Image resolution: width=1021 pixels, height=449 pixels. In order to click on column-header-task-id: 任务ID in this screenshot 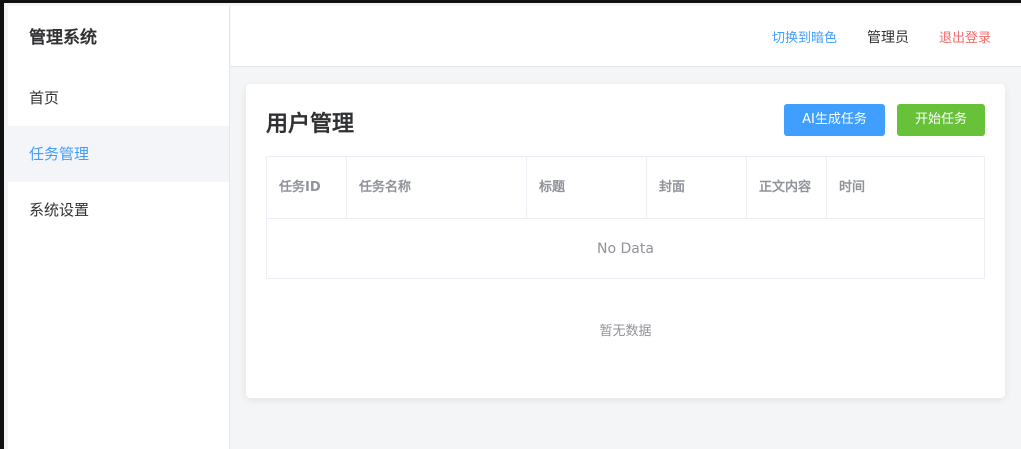, I will do `click(307, 187)`.